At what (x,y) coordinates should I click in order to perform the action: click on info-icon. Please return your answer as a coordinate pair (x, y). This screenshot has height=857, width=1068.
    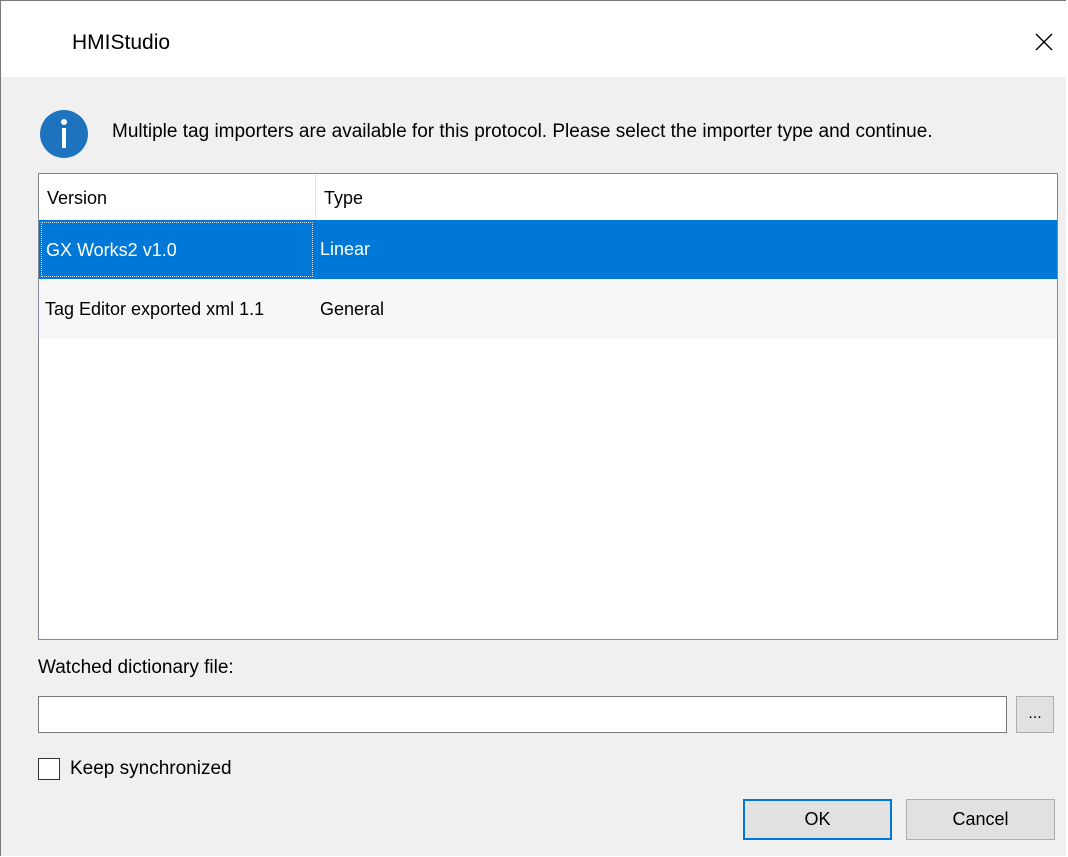
    Looking at the image, I should click on (64, 134).